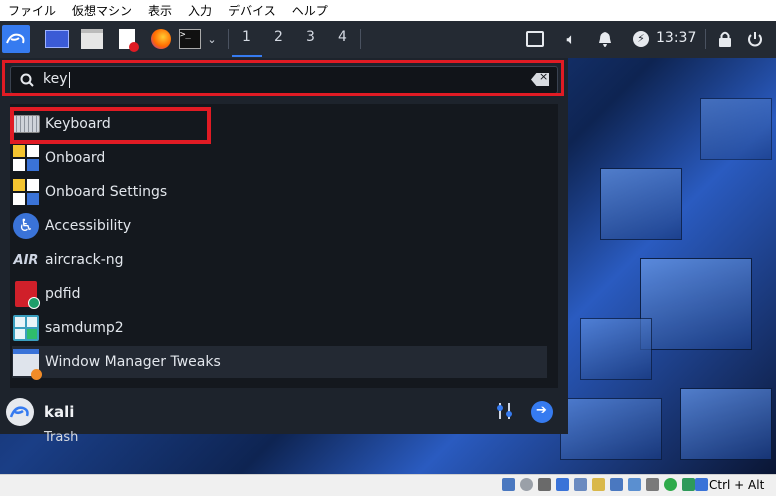 The image size is (776, 496). I want to click on shared-folder-icon, so click(598, 484).